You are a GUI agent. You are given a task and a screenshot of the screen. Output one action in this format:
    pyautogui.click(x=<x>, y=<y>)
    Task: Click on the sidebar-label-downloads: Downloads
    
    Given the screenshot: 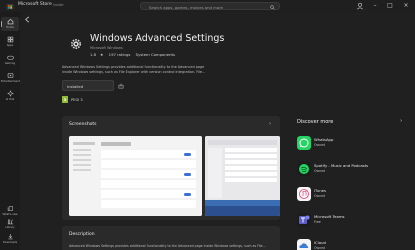 What is the action you would take?
    pyautogui.click(x=10, y=242)
    